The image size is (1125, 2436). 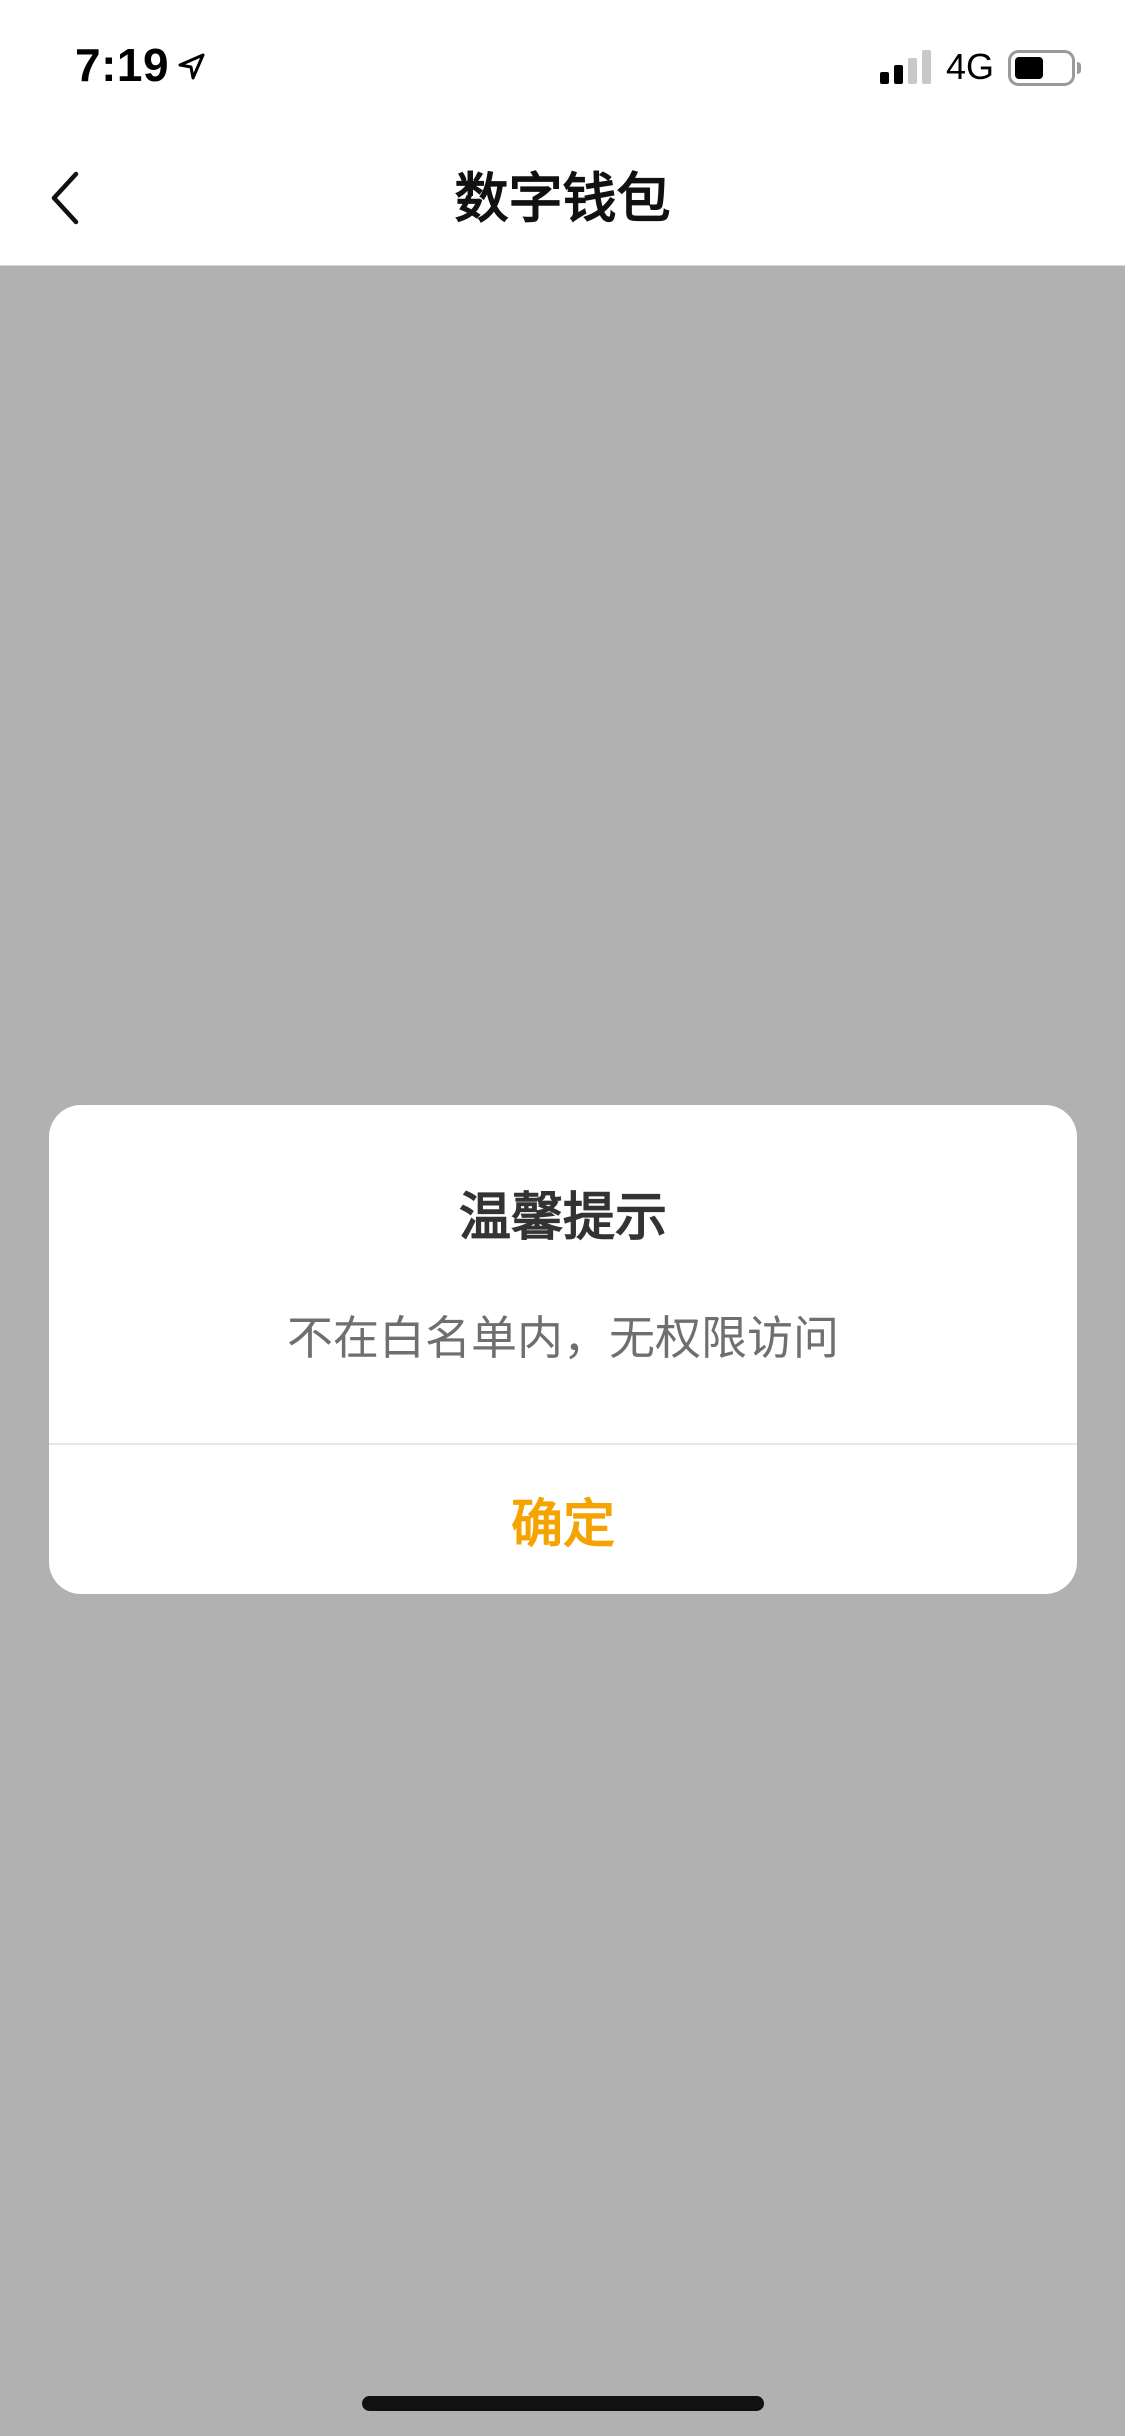 I want to click on status-time: 7:19, so click(x=122, y=65).